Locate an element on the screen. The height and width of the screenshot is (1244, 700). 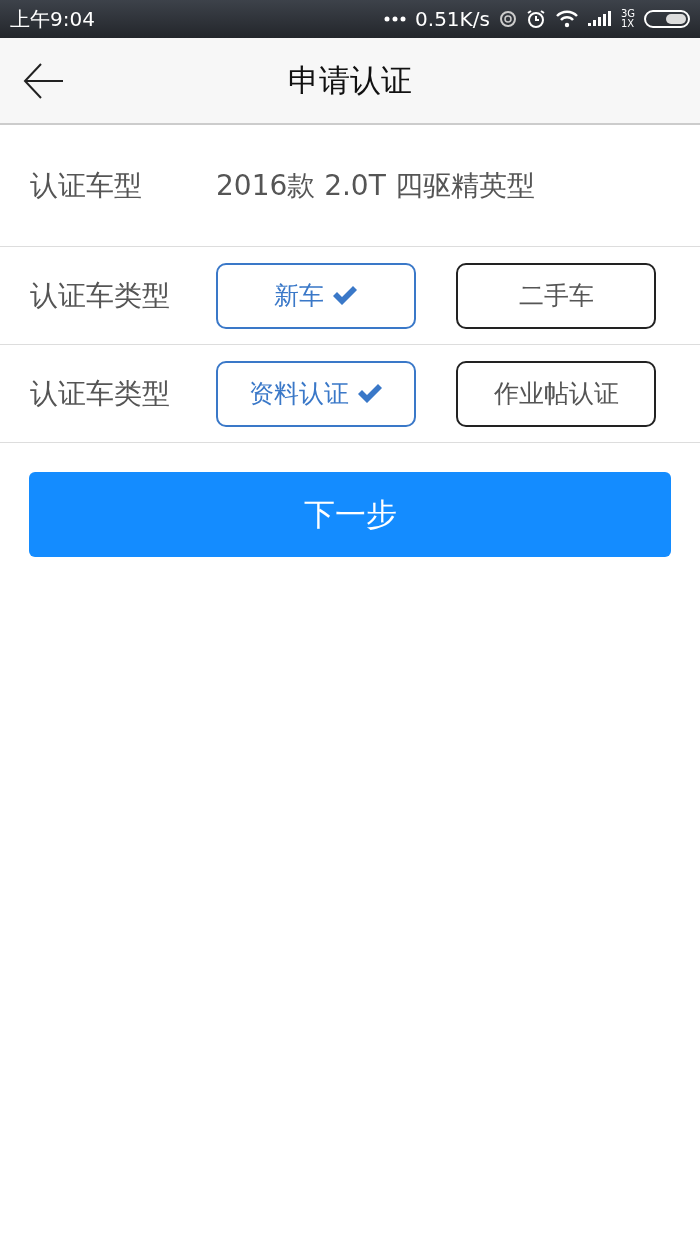
network-type: 3G is located at coordinates (627, 14).